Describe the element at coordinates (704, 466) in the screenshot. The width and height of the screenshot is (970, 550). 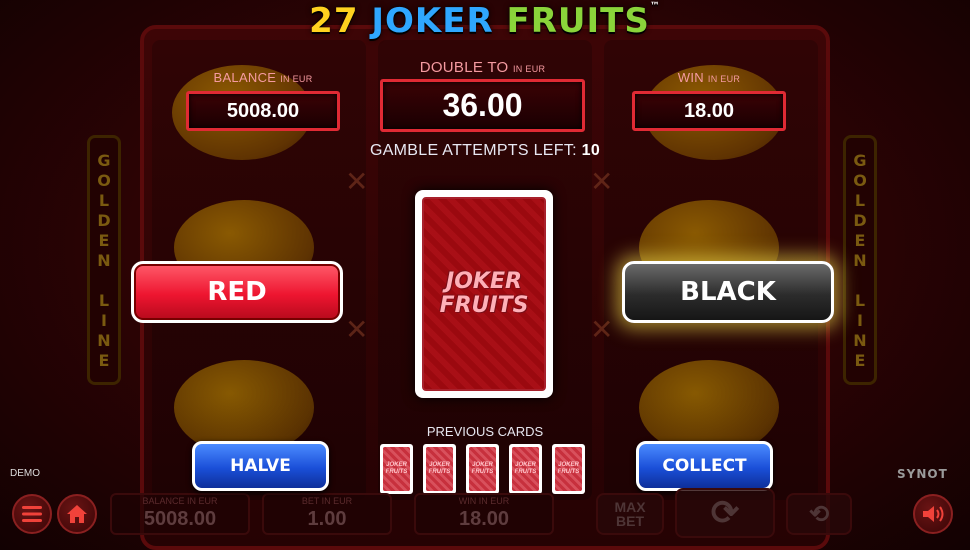
I see `collect-button: COLLECT` at that location.